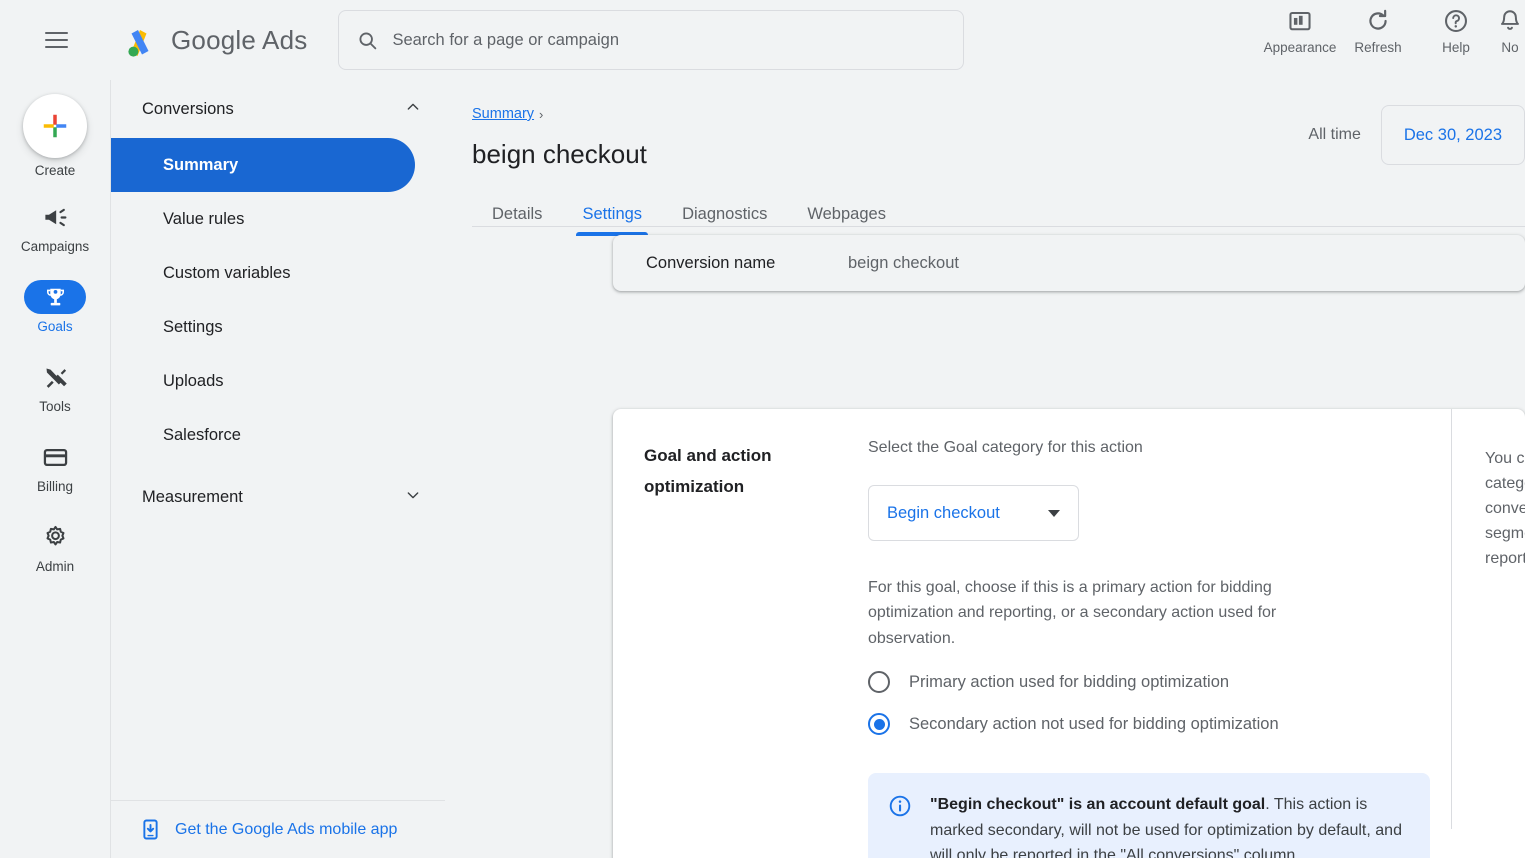  What do you see at coordinates (188, 108) in the screenshot?
I see `sidebar-section-conversions-label: Conversions` at bounding box center [188, 108].